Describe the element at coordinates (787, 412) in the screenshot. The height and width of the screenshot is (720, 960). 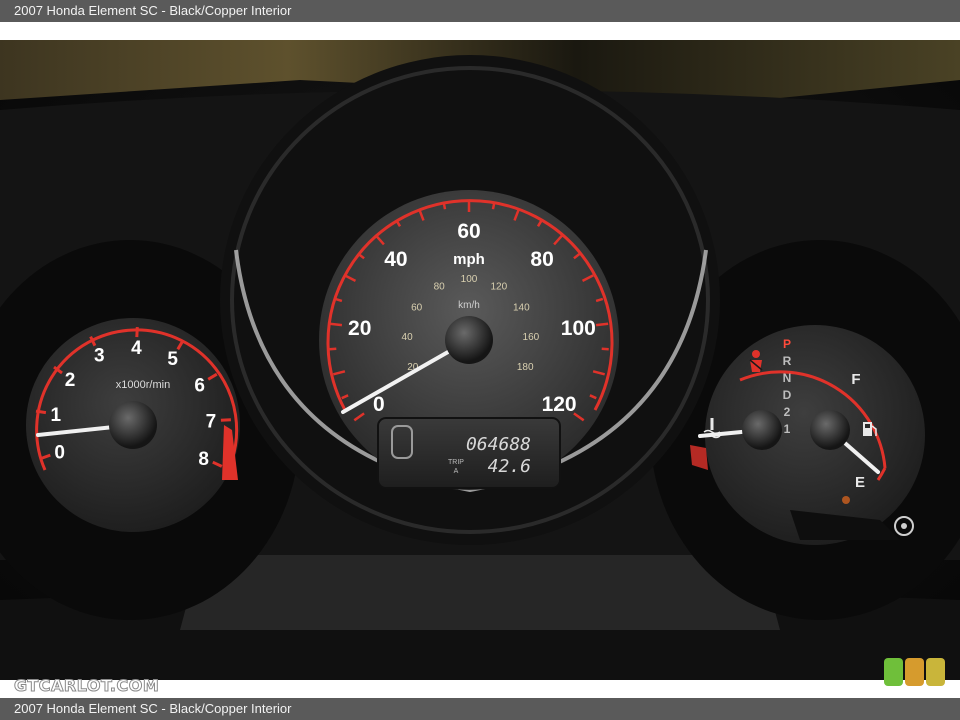
I see `gear-label-2: 2` at that location.